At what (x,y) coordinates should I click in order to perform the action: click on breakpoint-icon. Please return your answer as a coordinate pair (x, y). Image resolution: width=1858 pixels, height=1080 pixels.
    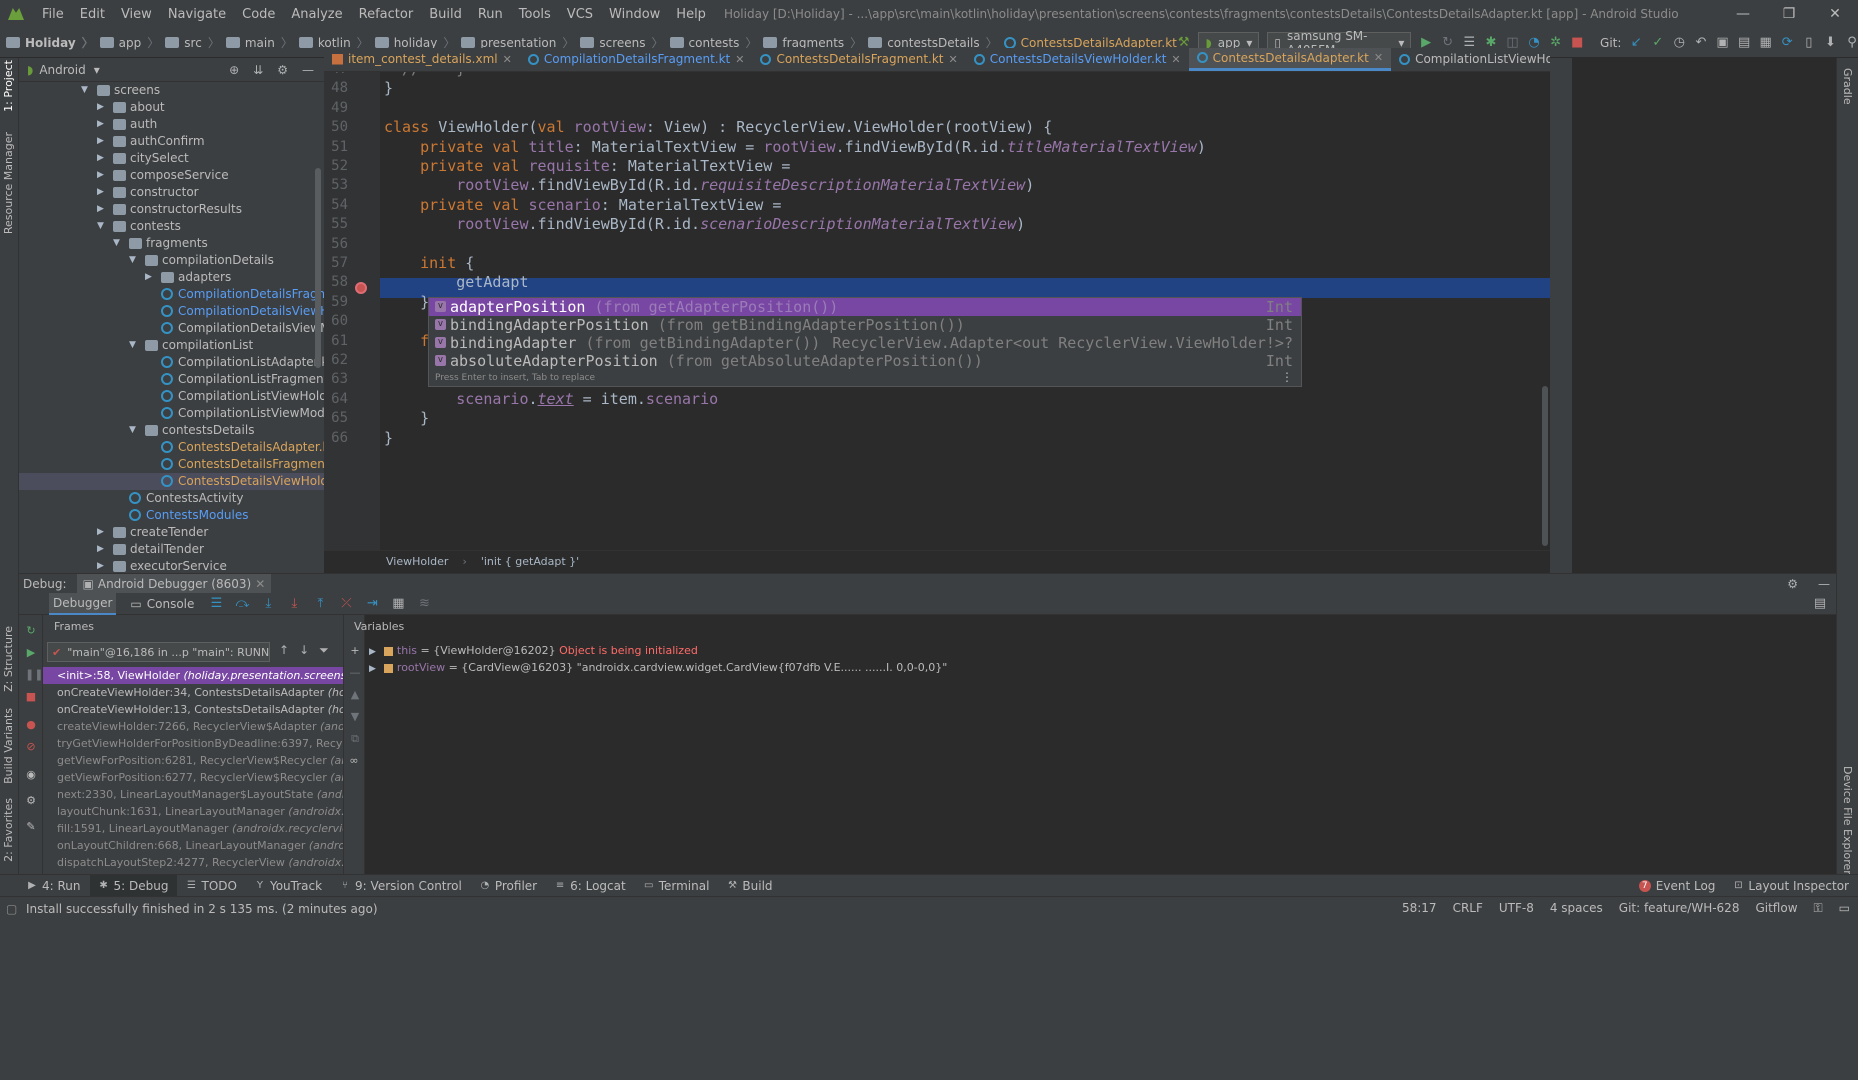
    Looking at the image, I should click on (361, 288).